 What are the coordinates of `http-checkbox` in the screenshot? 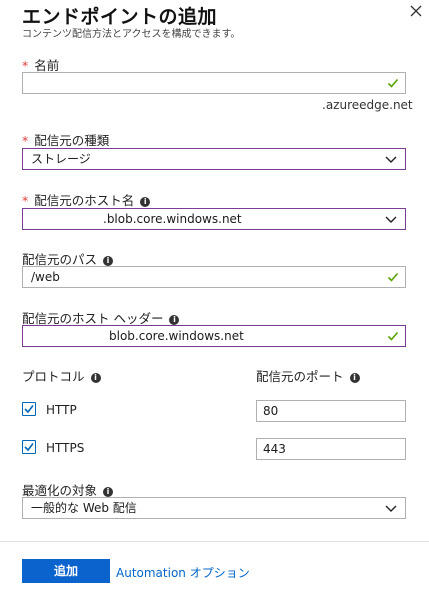 It's located at (29, 409).